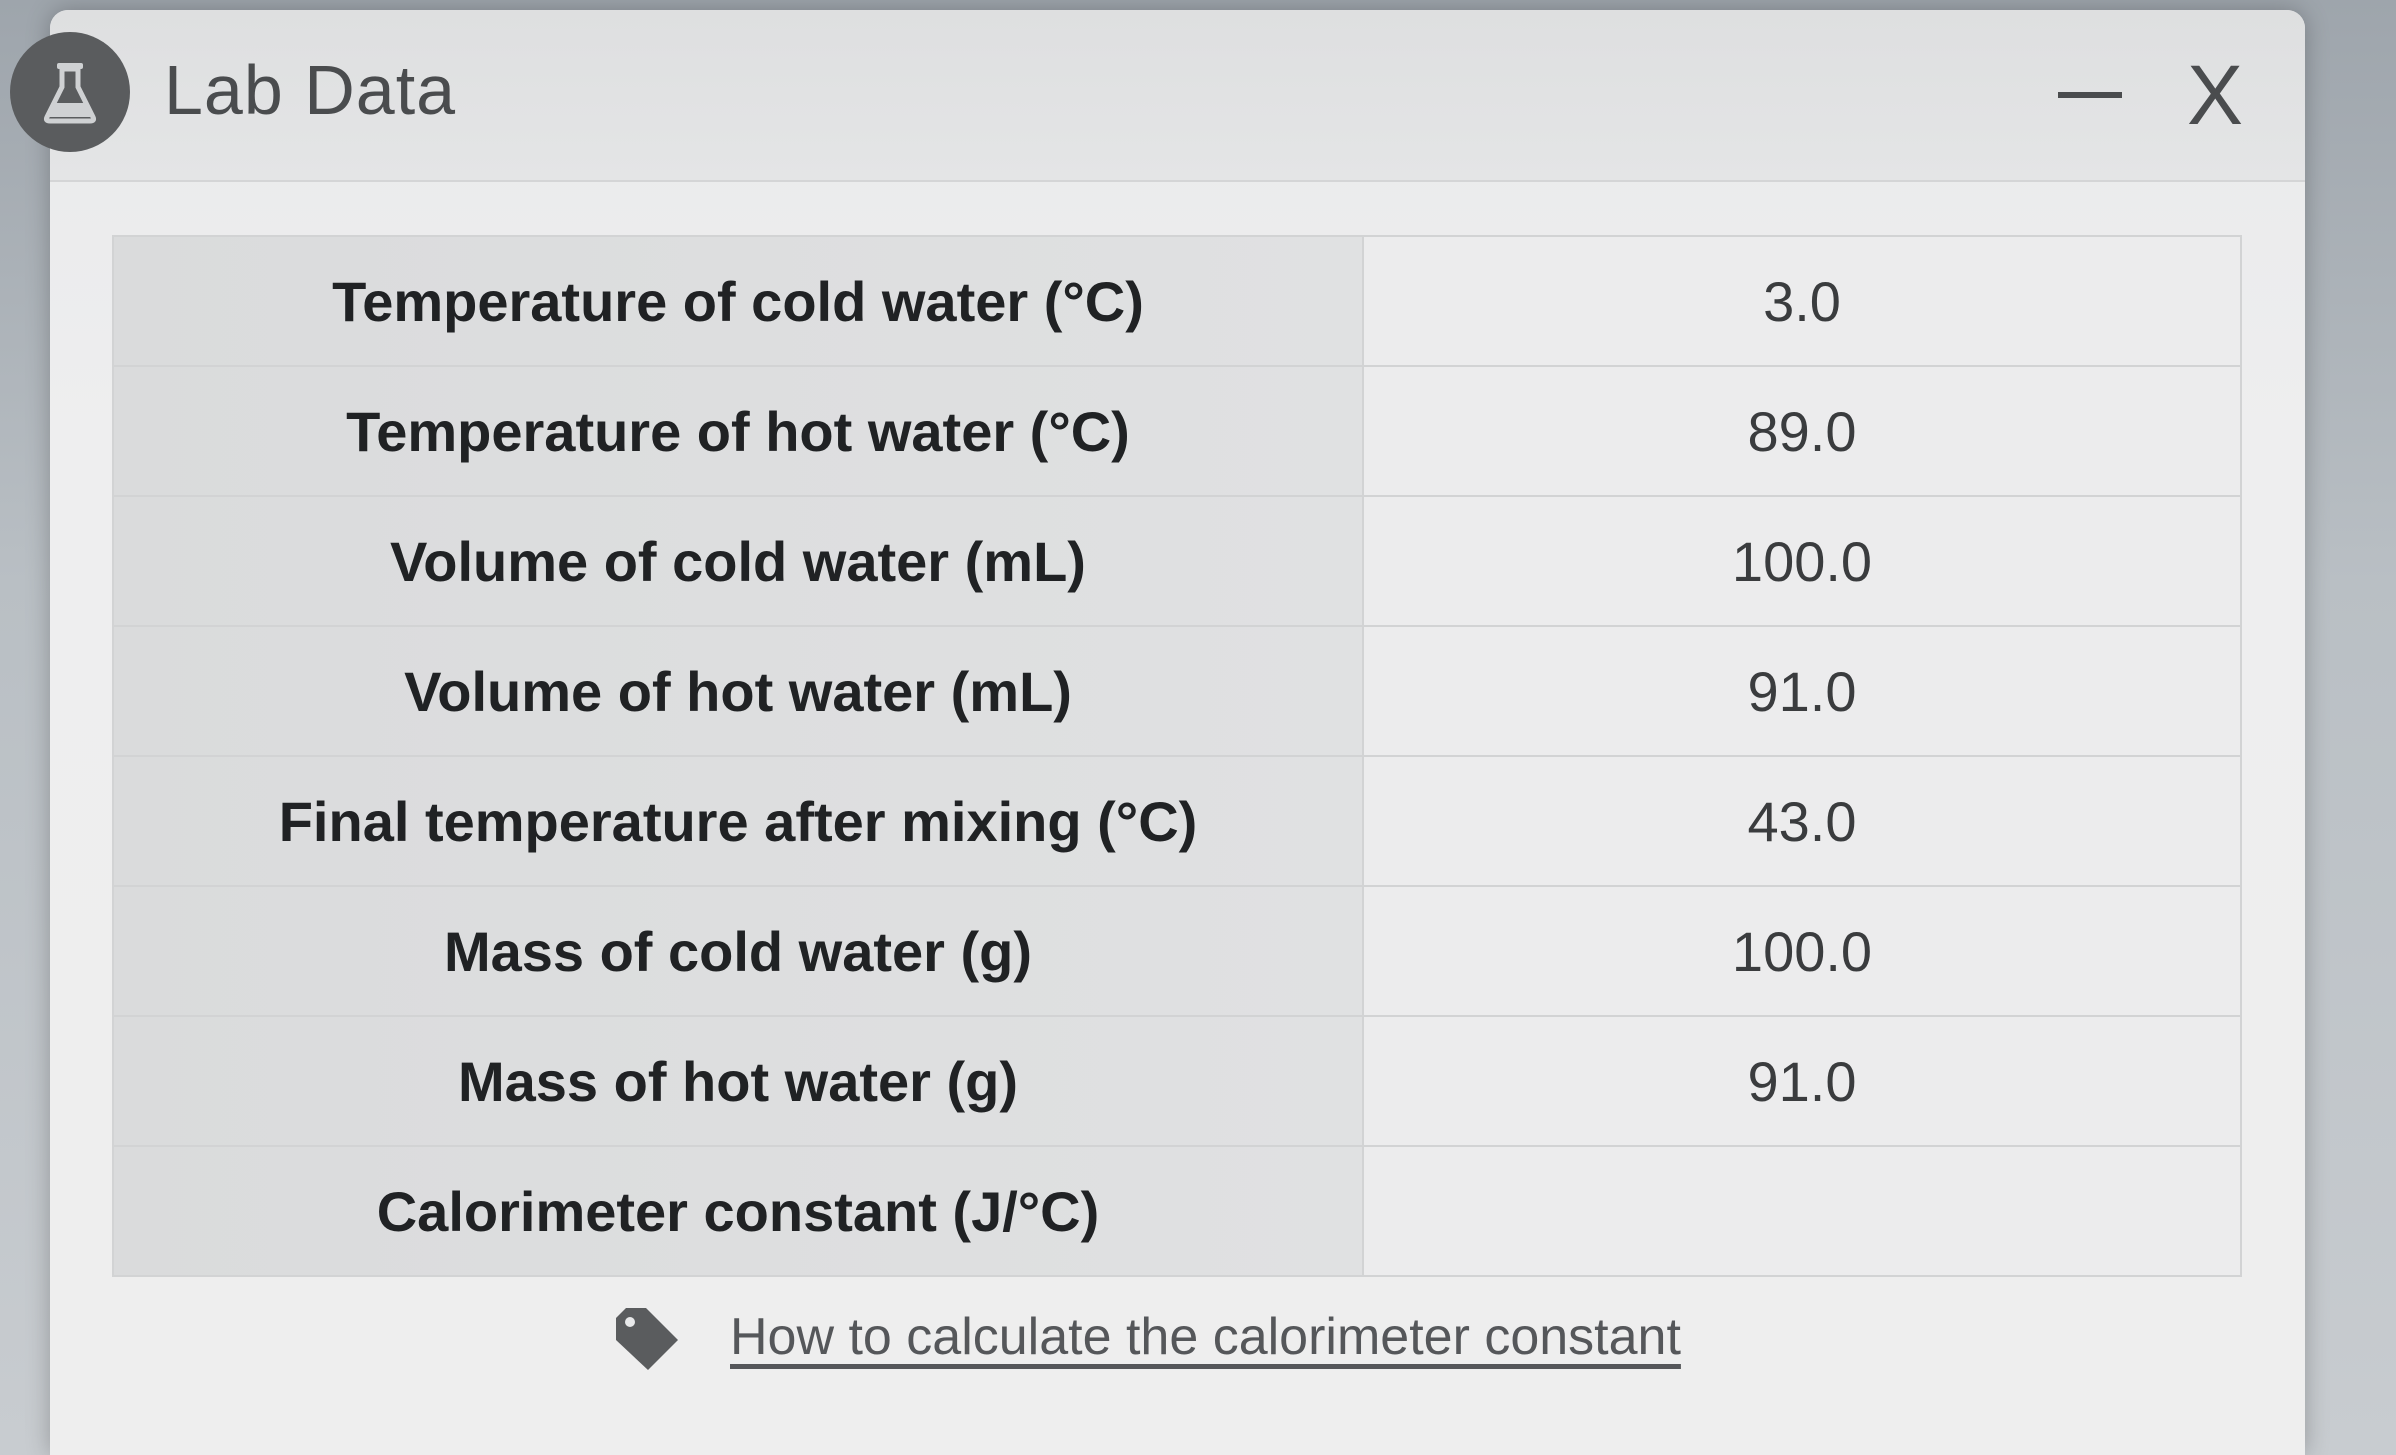 Image resolution: width=2396 pixels, height=1455 pixels. What do you see at coordinates (310, 90) in the screenshot?
I see `window-title: Lab Data` at bounding box center [310, 90].